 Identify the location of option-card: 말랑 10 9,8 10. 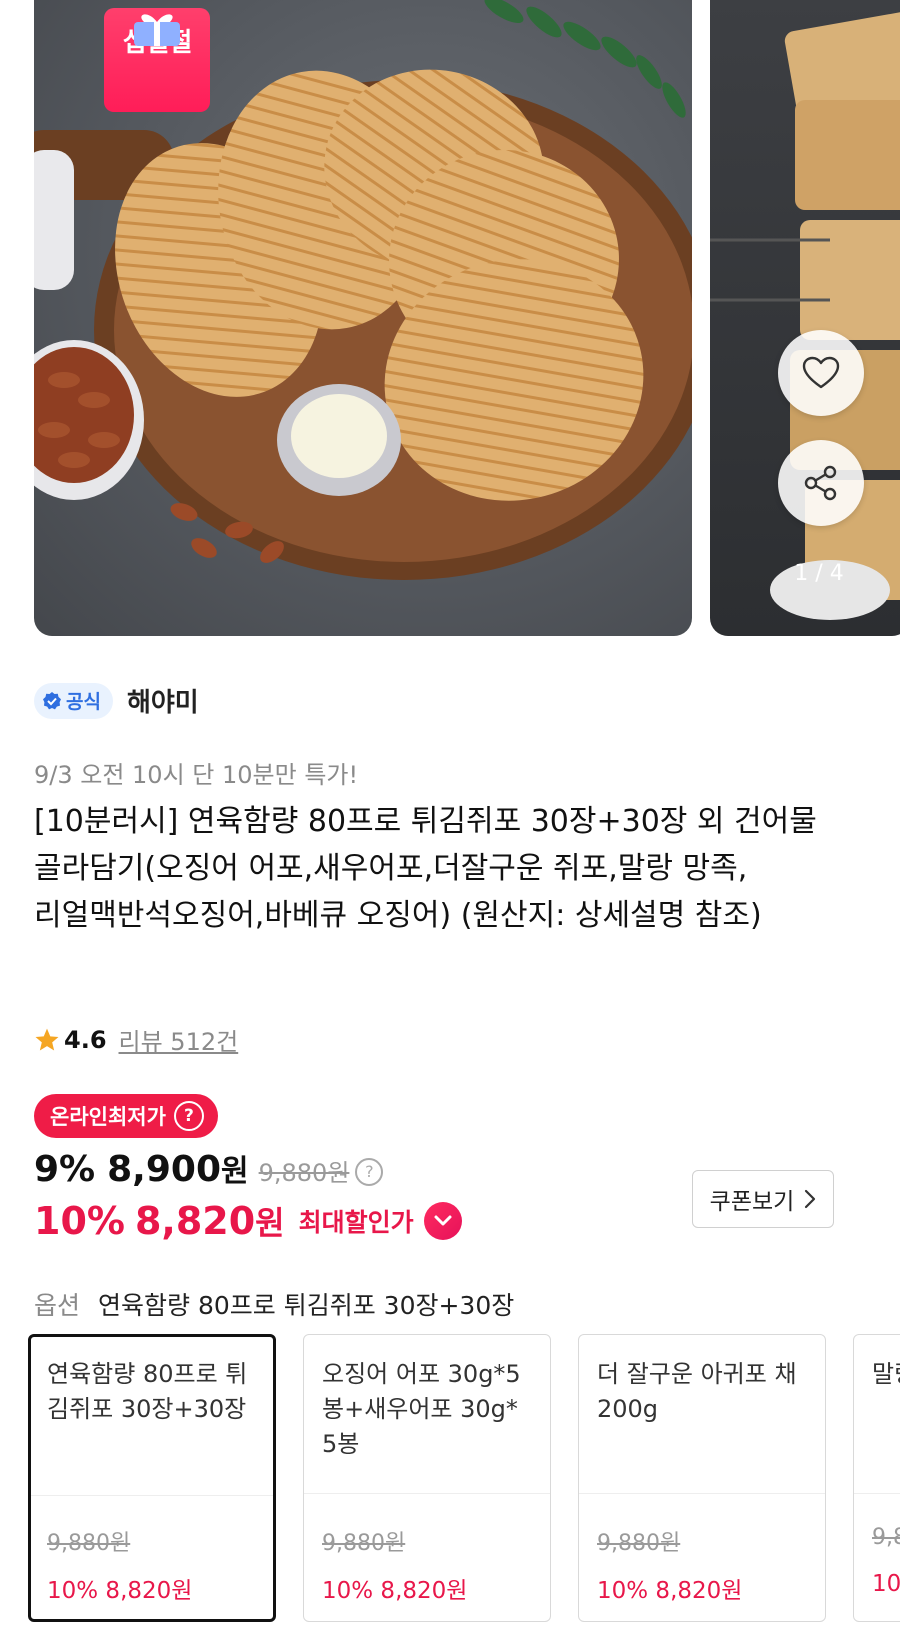
(876, 1478).